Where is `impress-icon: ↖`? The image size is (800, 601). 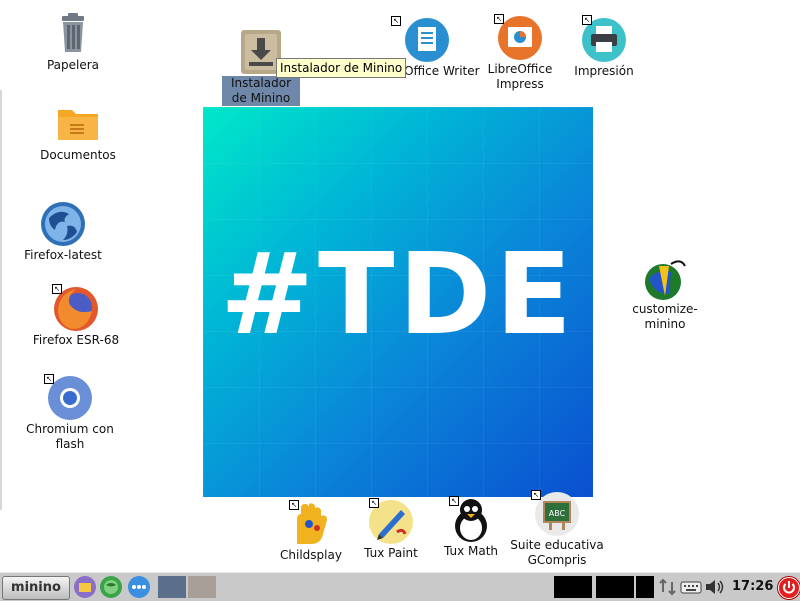 impress-icon: ↖ is located at coordinates (519, 38).